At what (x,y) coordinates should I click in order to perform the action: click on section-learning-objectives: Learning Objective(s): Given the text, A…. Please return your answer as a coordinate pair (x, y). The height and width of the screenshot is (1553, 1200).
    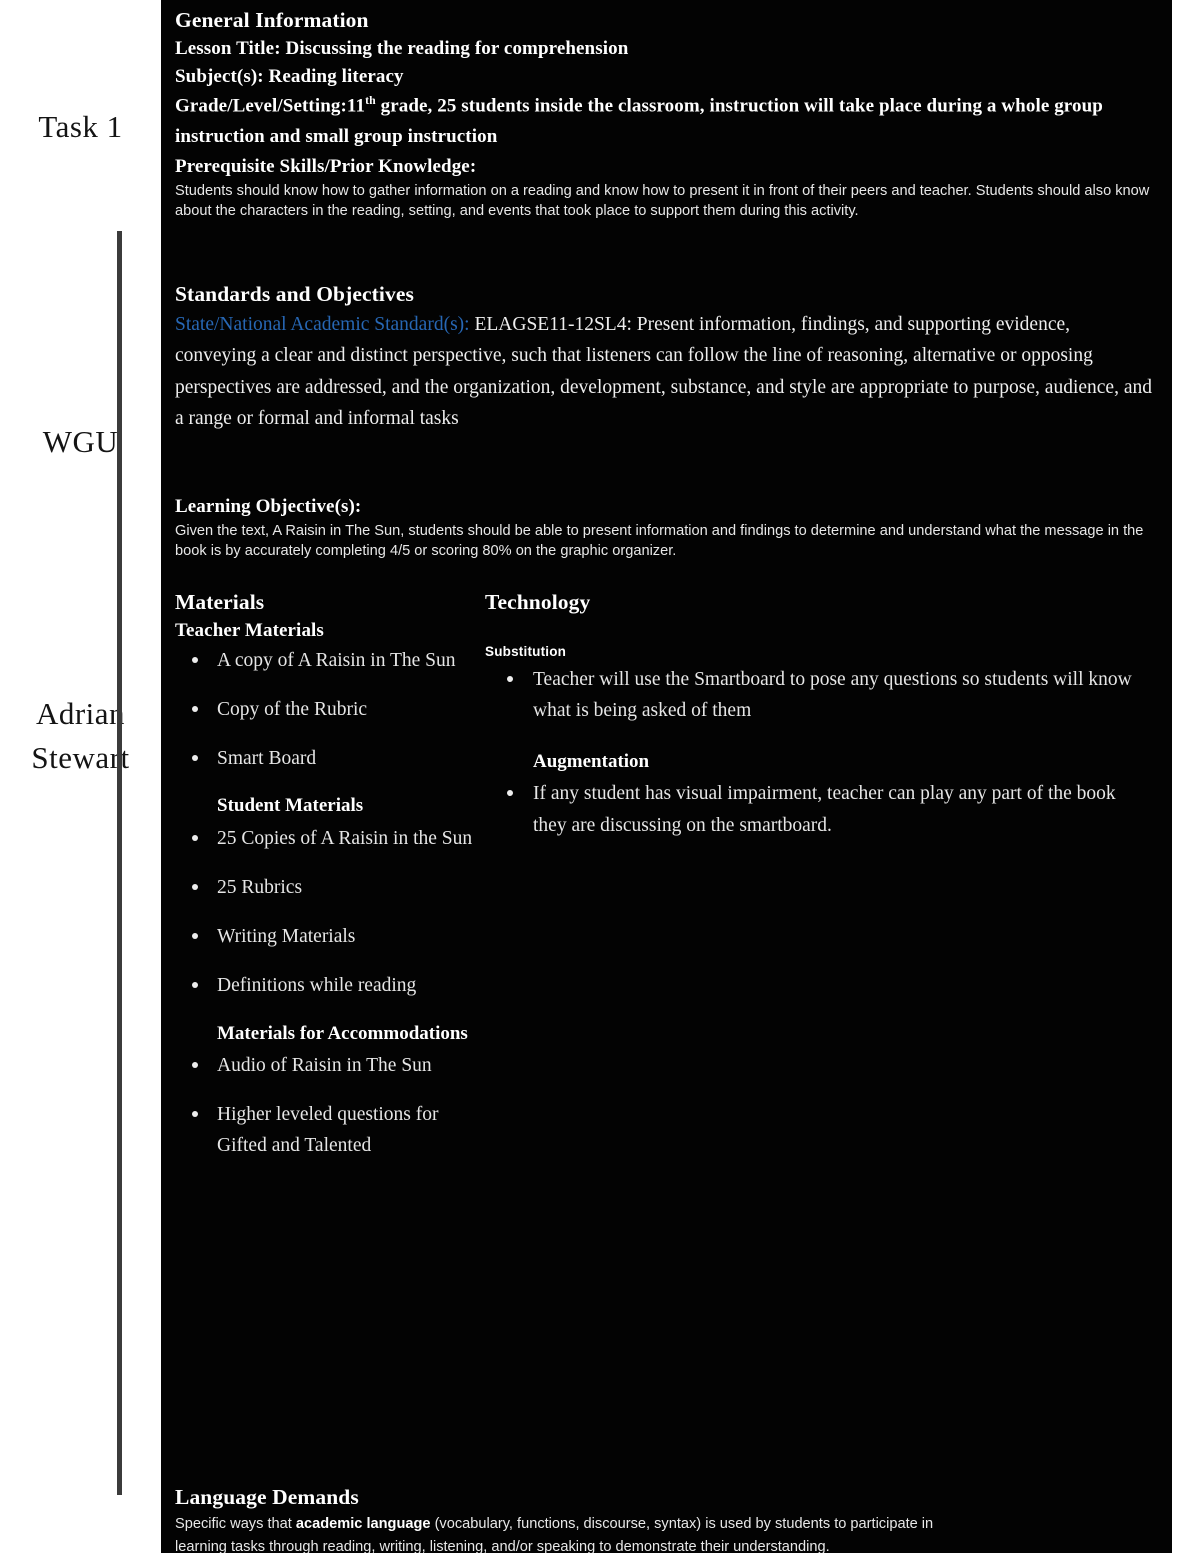
    Looking at the image, I should click on (664, 527).